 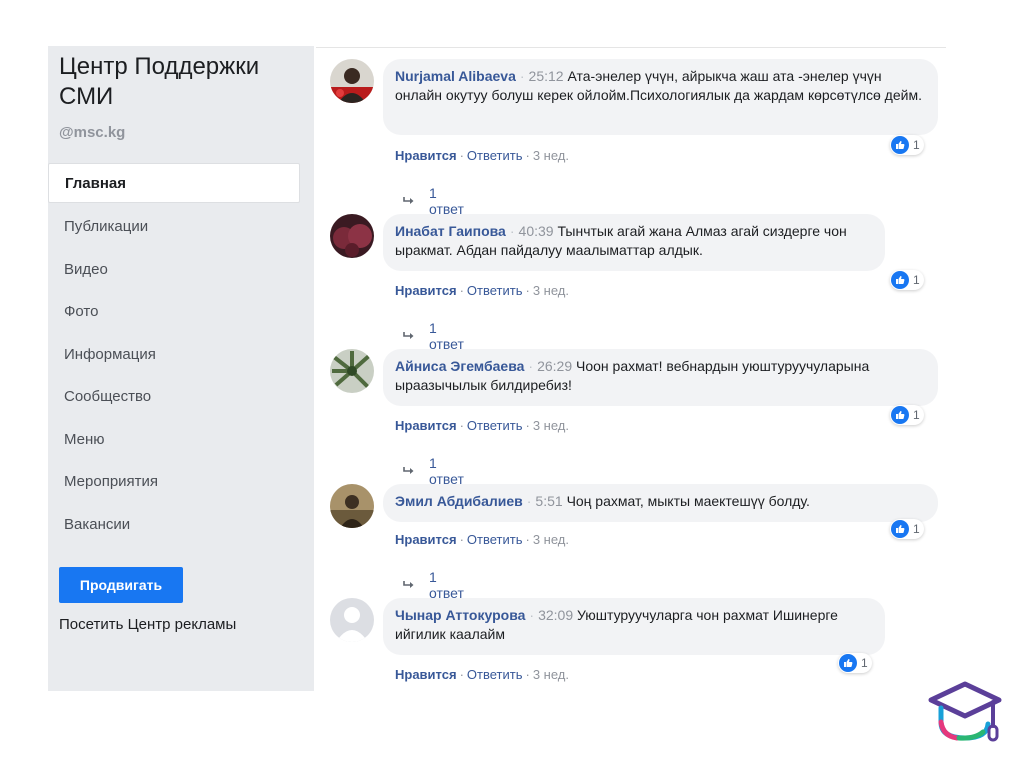 What do you see at coordinates (174, 397) in the screenshot?
I see `sidebar-item-community: Сообщество` at bounding box center [174, 397].